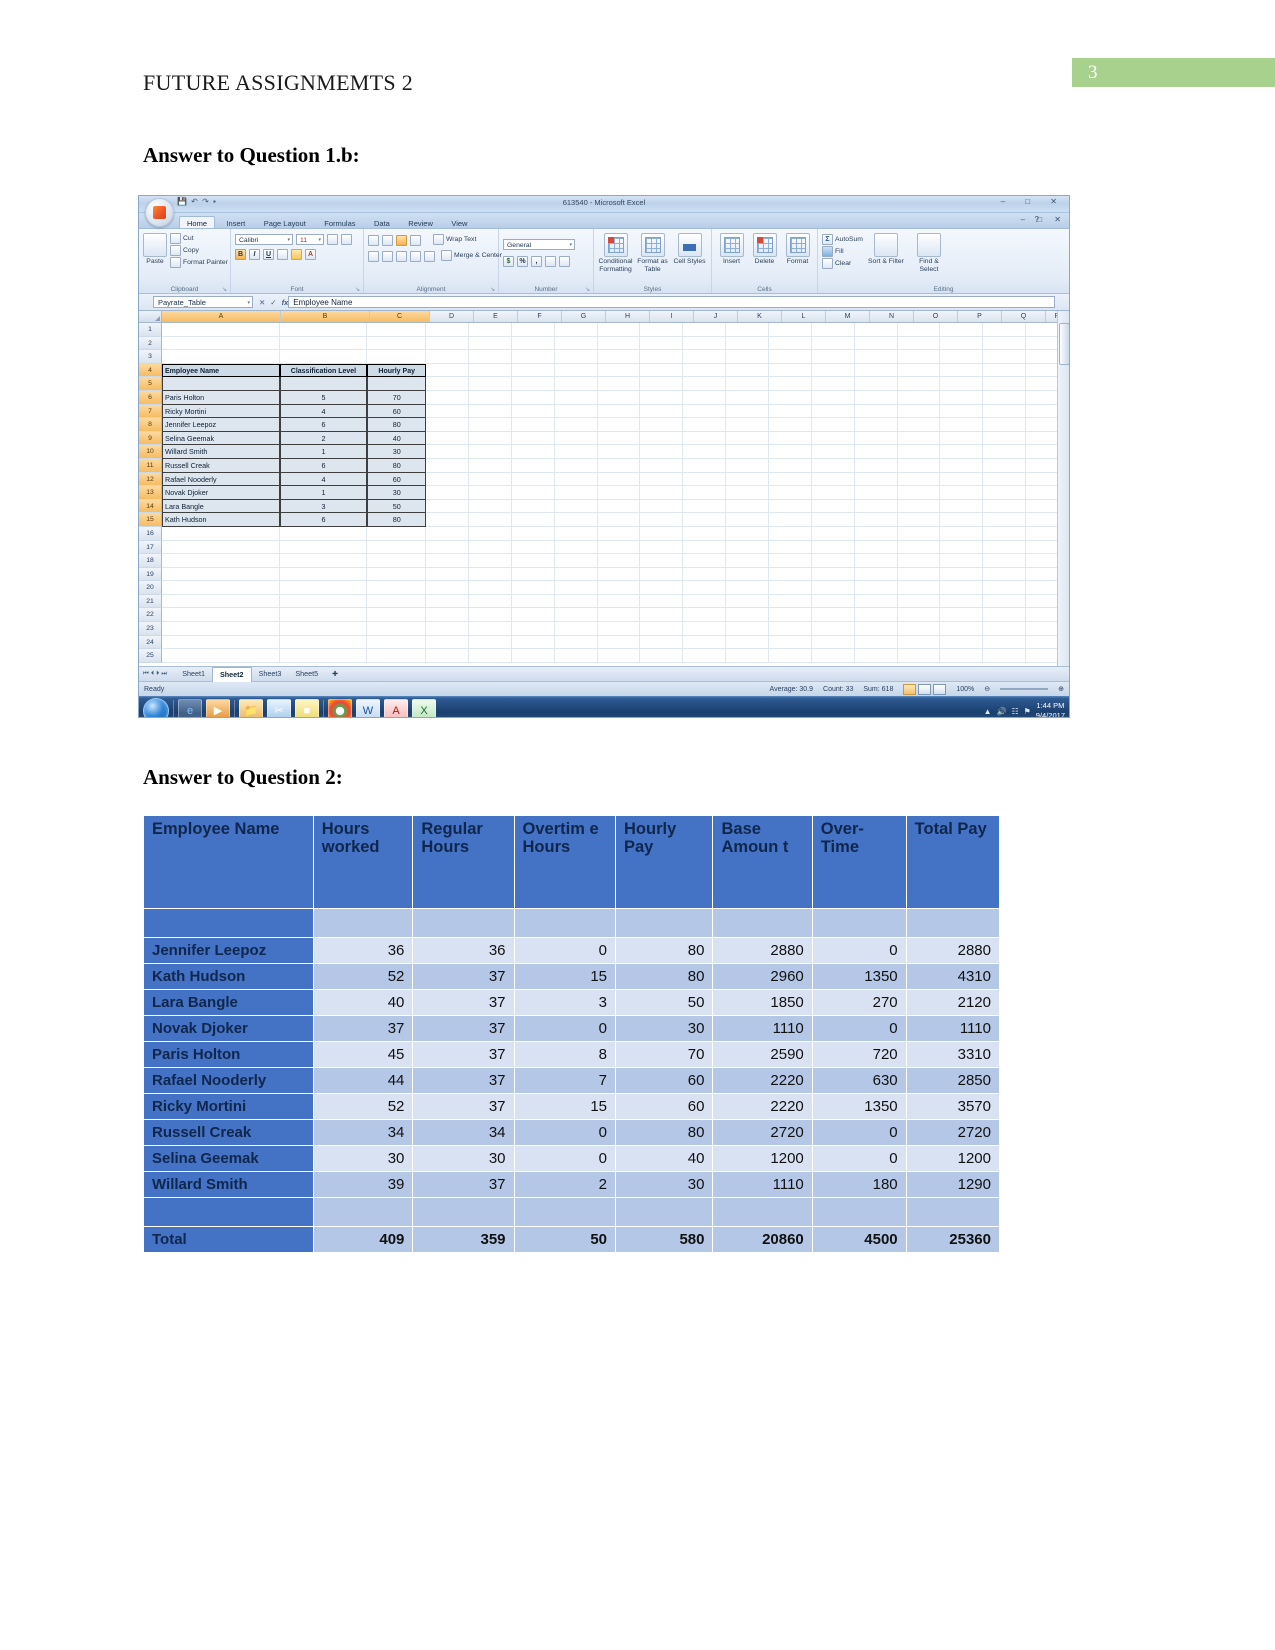 The height and width of the screenshot is (1650, 1275). Describe the element at coordinates (221, 438) in the screenshot. I see `table-data-cell: Selina Geemak` at that location.